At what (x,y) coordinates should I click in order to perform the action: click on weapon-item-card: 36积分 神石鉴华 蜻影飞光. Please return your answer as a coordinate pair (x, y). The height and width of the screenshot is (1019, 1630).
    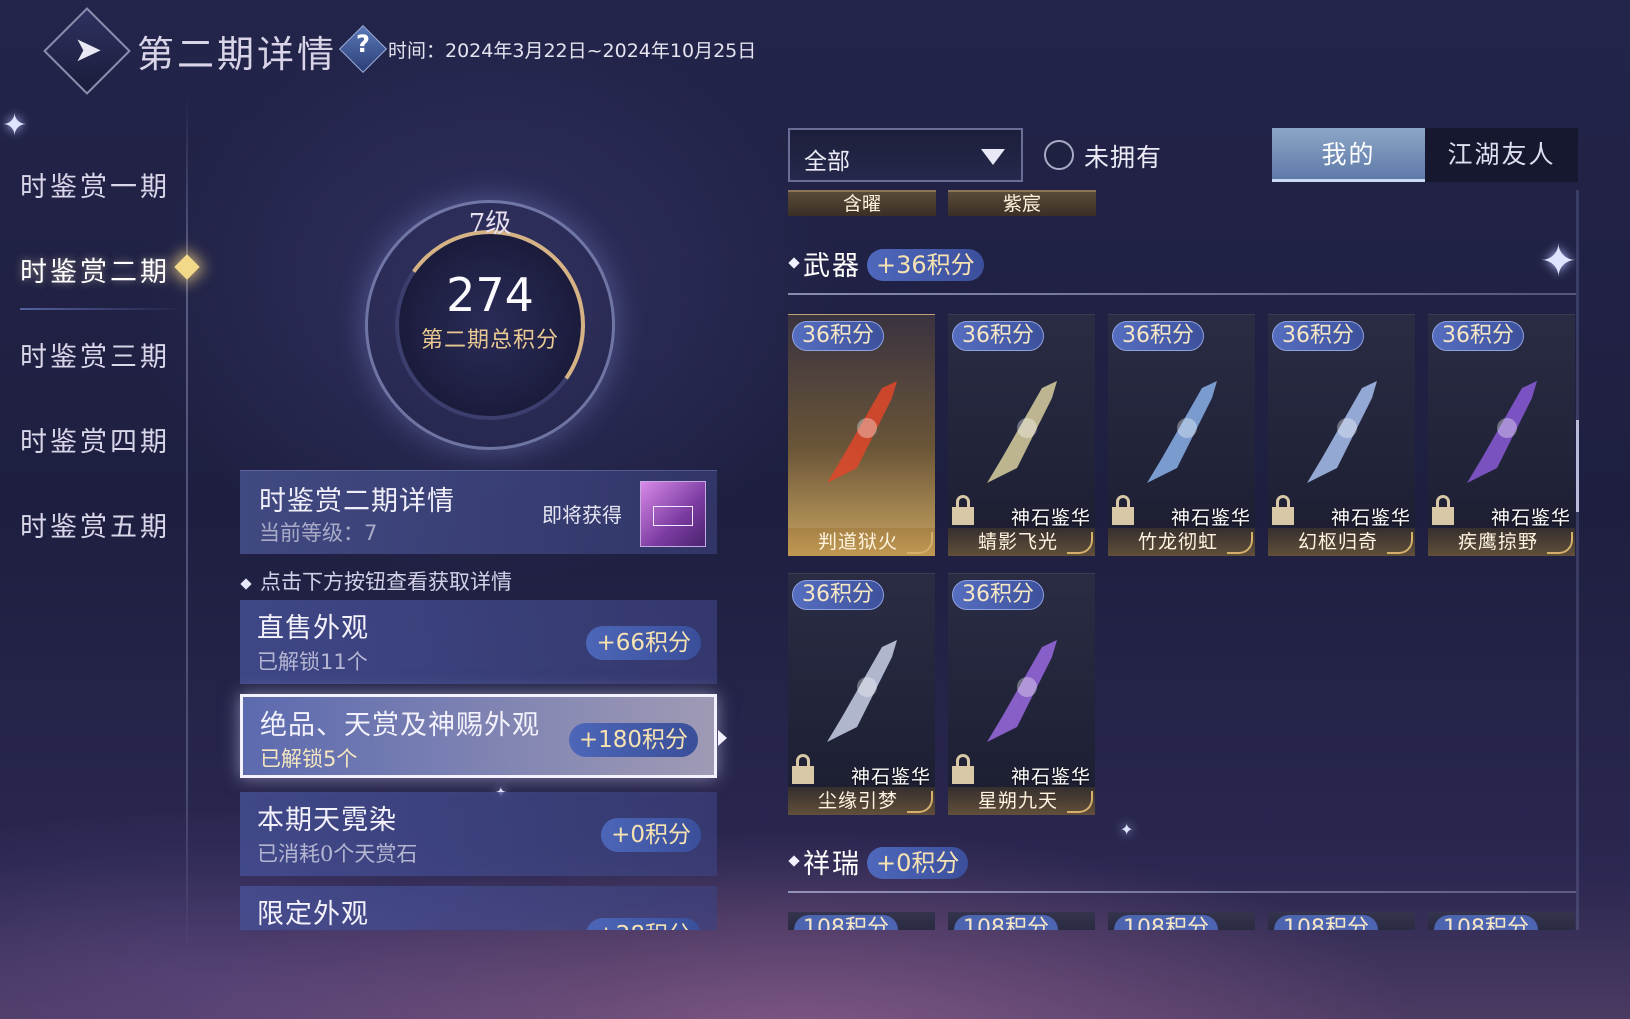
    Looking at the image, I should click on (1021, 435).